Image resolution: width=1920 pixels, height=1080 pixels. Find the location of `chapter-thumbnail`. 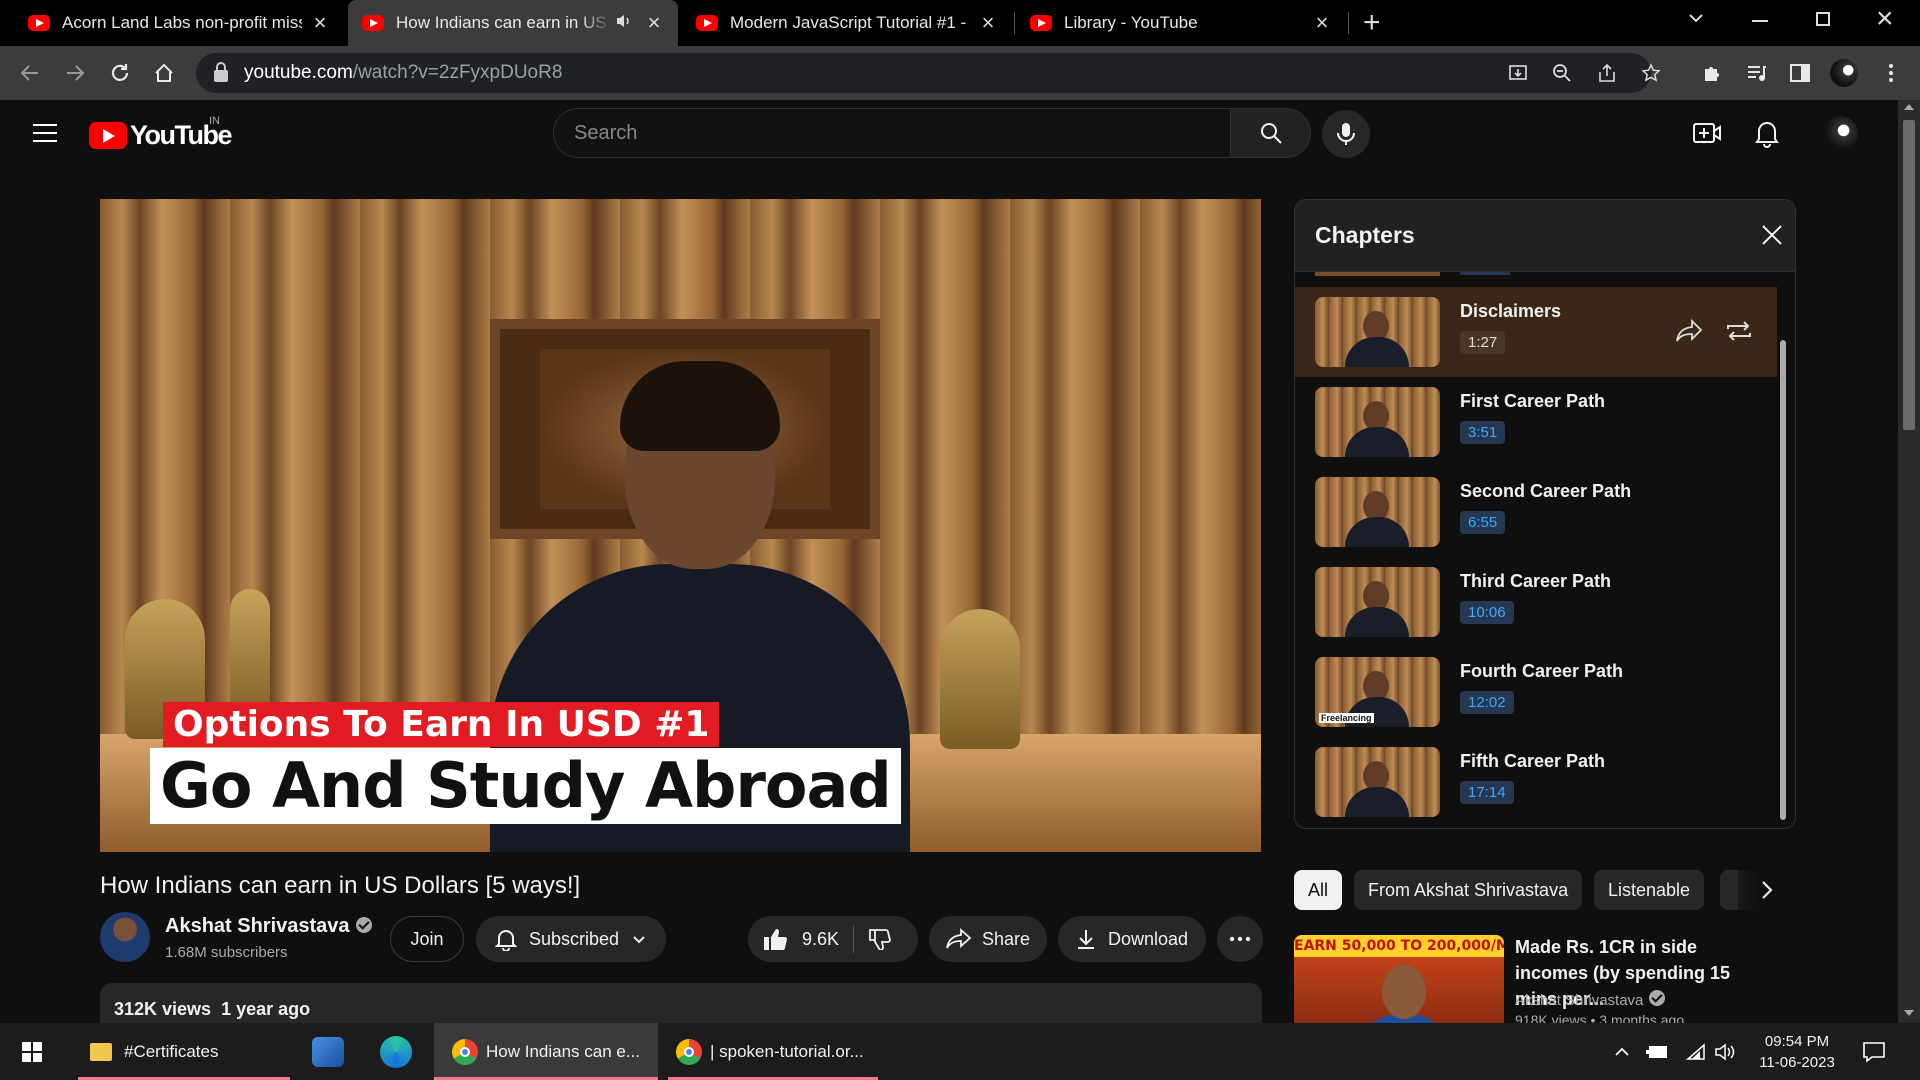

chapter-thumbnail is located at coordinates (1377, 782).